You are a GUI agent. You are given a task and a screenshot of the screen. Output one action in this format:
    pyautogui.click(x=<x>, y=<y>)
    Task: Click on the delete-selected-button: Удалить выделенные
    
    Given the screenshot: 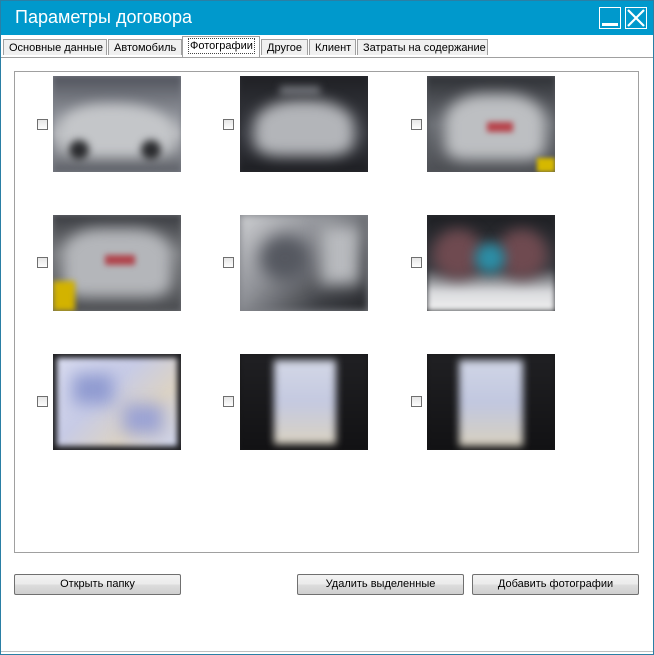 What is the action you would take?
    pyautogui.click(x=380, y=584)
    